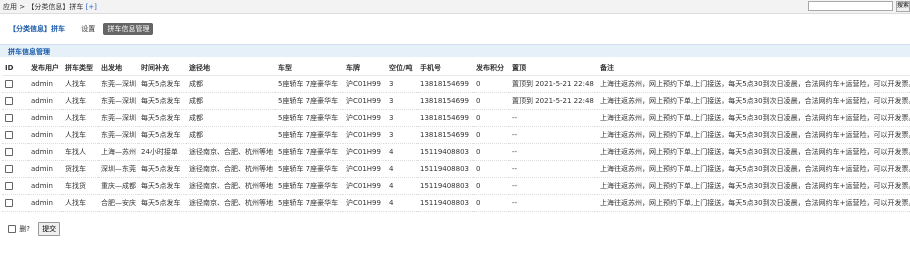  Describe the element at coordinates (118, 203) in the screenshot. I see `cell-route: 合肥—安庆` at that location.